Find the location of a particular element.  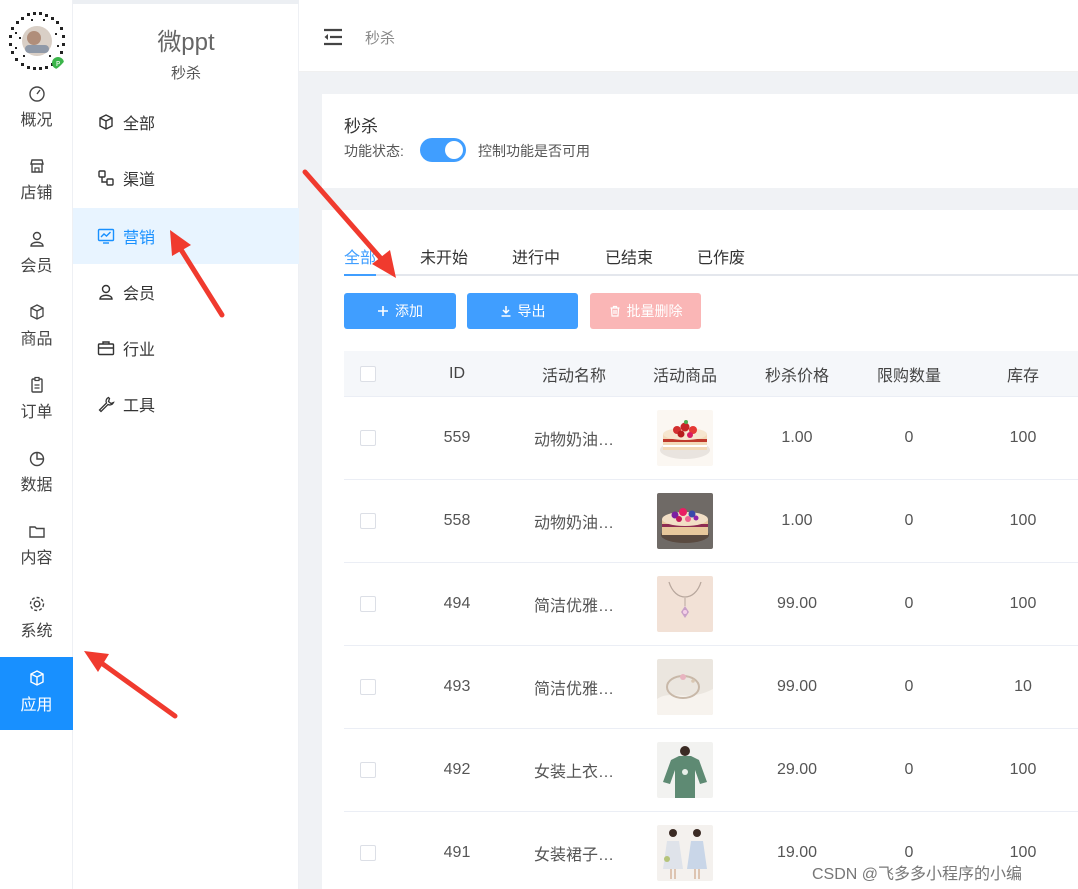

column-header-id: ID is located at coordinates (457, 373).